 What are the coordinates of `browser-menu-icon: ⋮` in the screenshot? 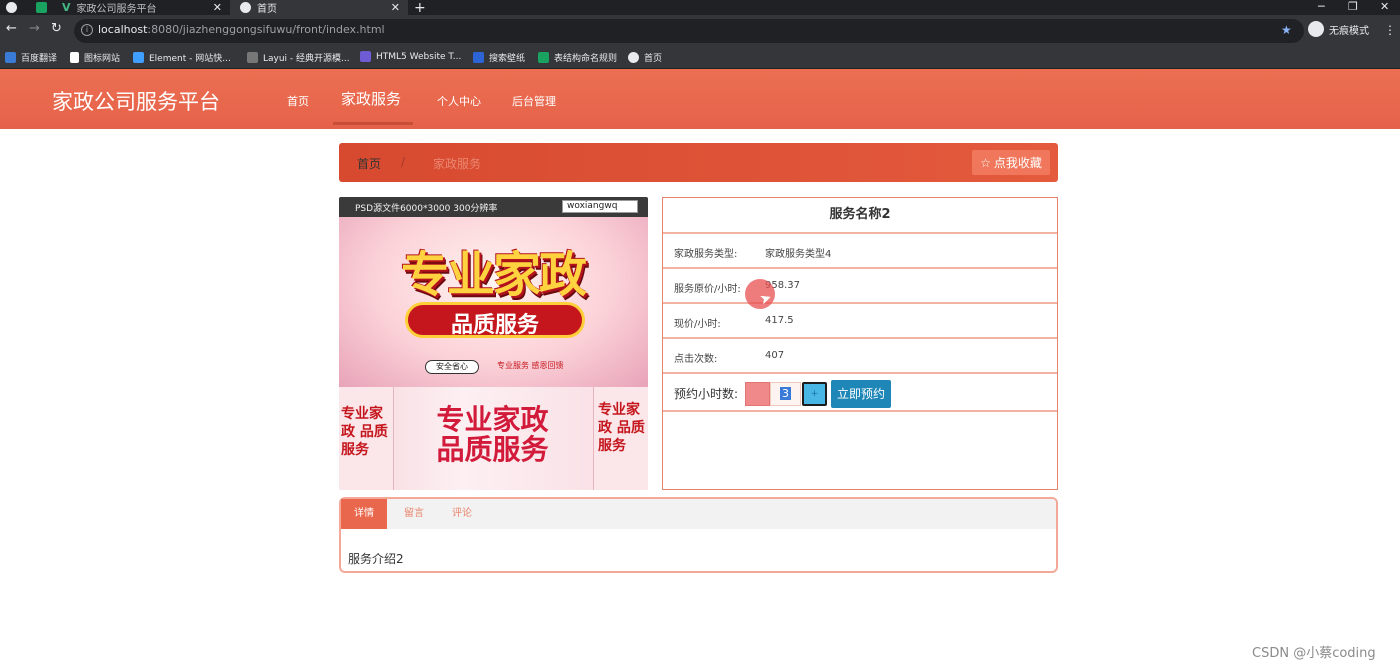 It's located at (1390, 30).